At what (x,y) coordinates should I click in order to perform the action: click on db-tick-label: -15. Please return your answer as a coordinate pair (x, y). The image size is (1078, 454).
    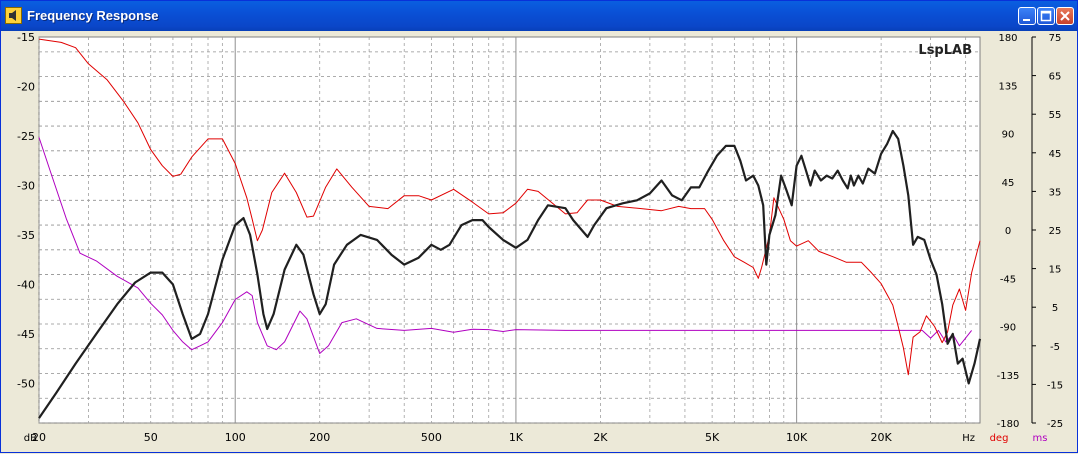
    Looking at the image, I should click on (26, 37).